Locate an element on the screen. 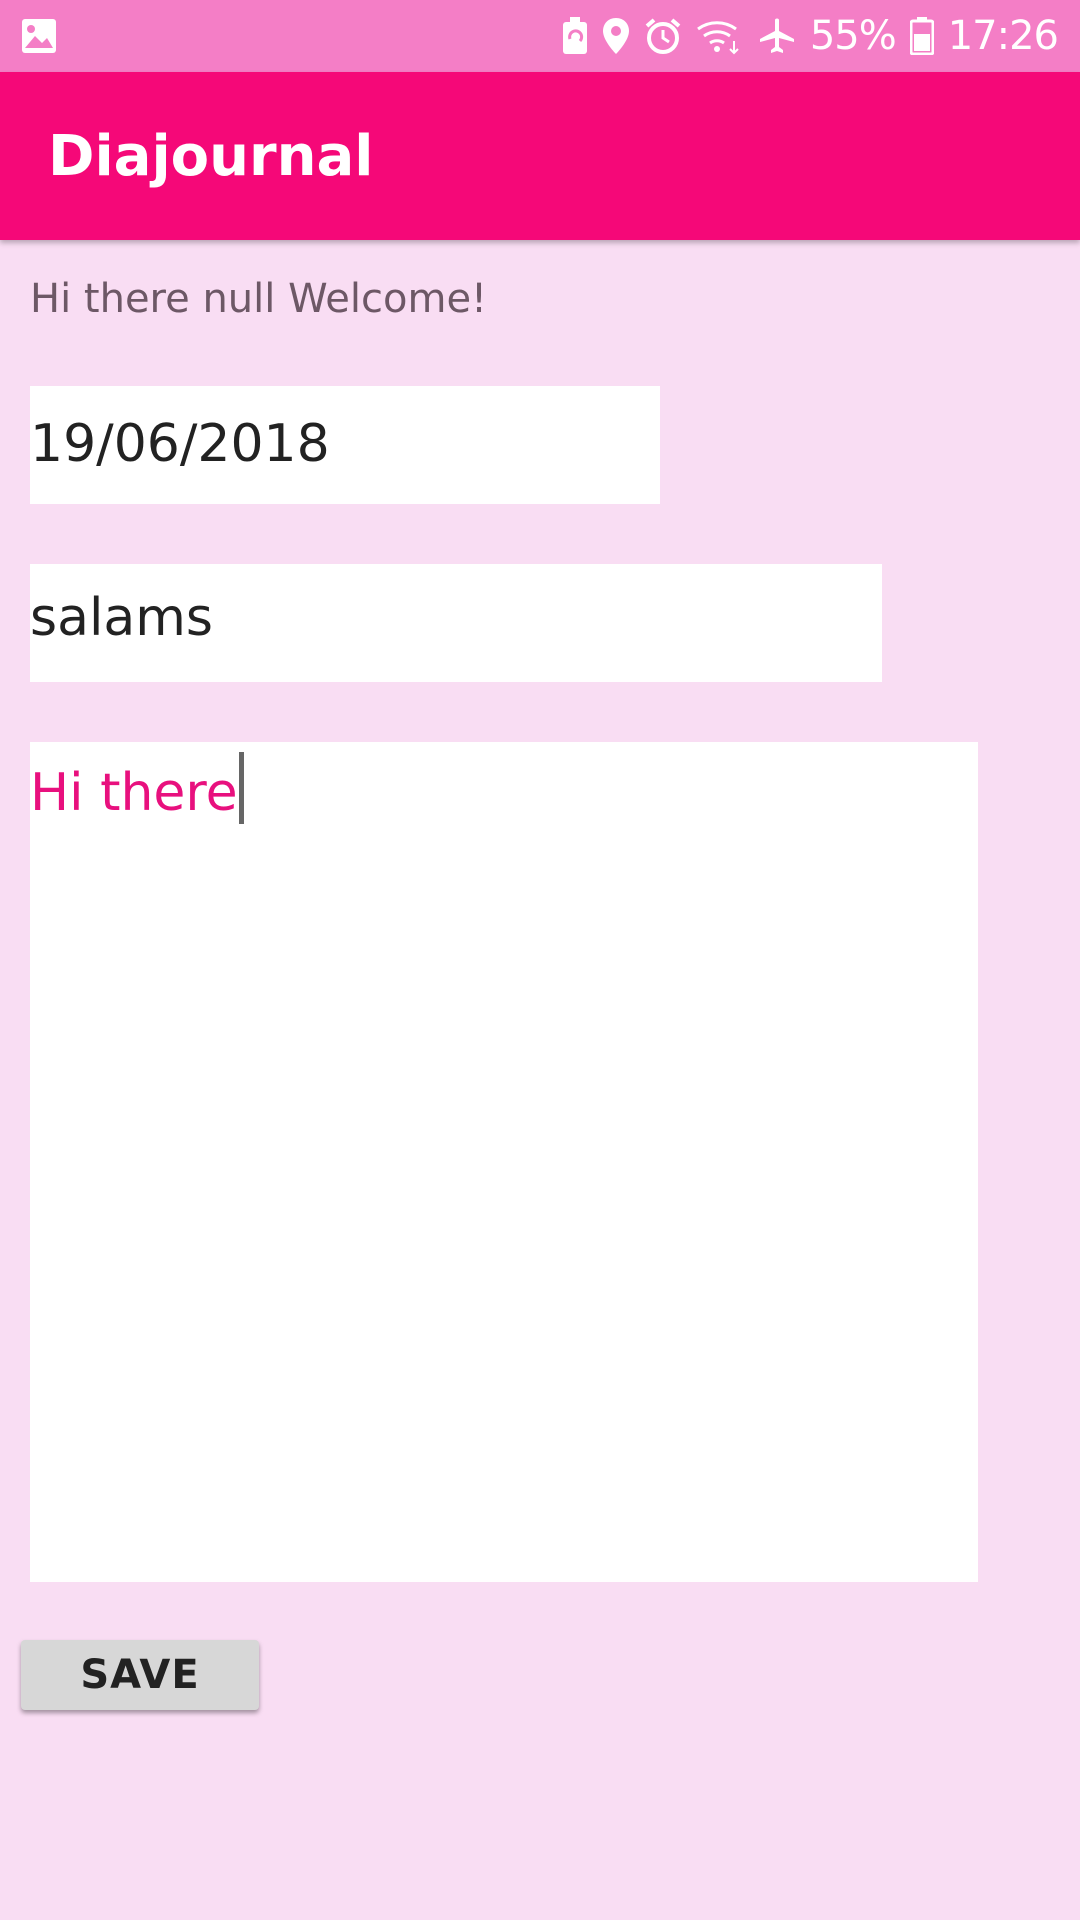 Image resolution: width=1080 pixels, height=1920 pixels. status-time: 17:26 is located at coordinates (1003, 36).